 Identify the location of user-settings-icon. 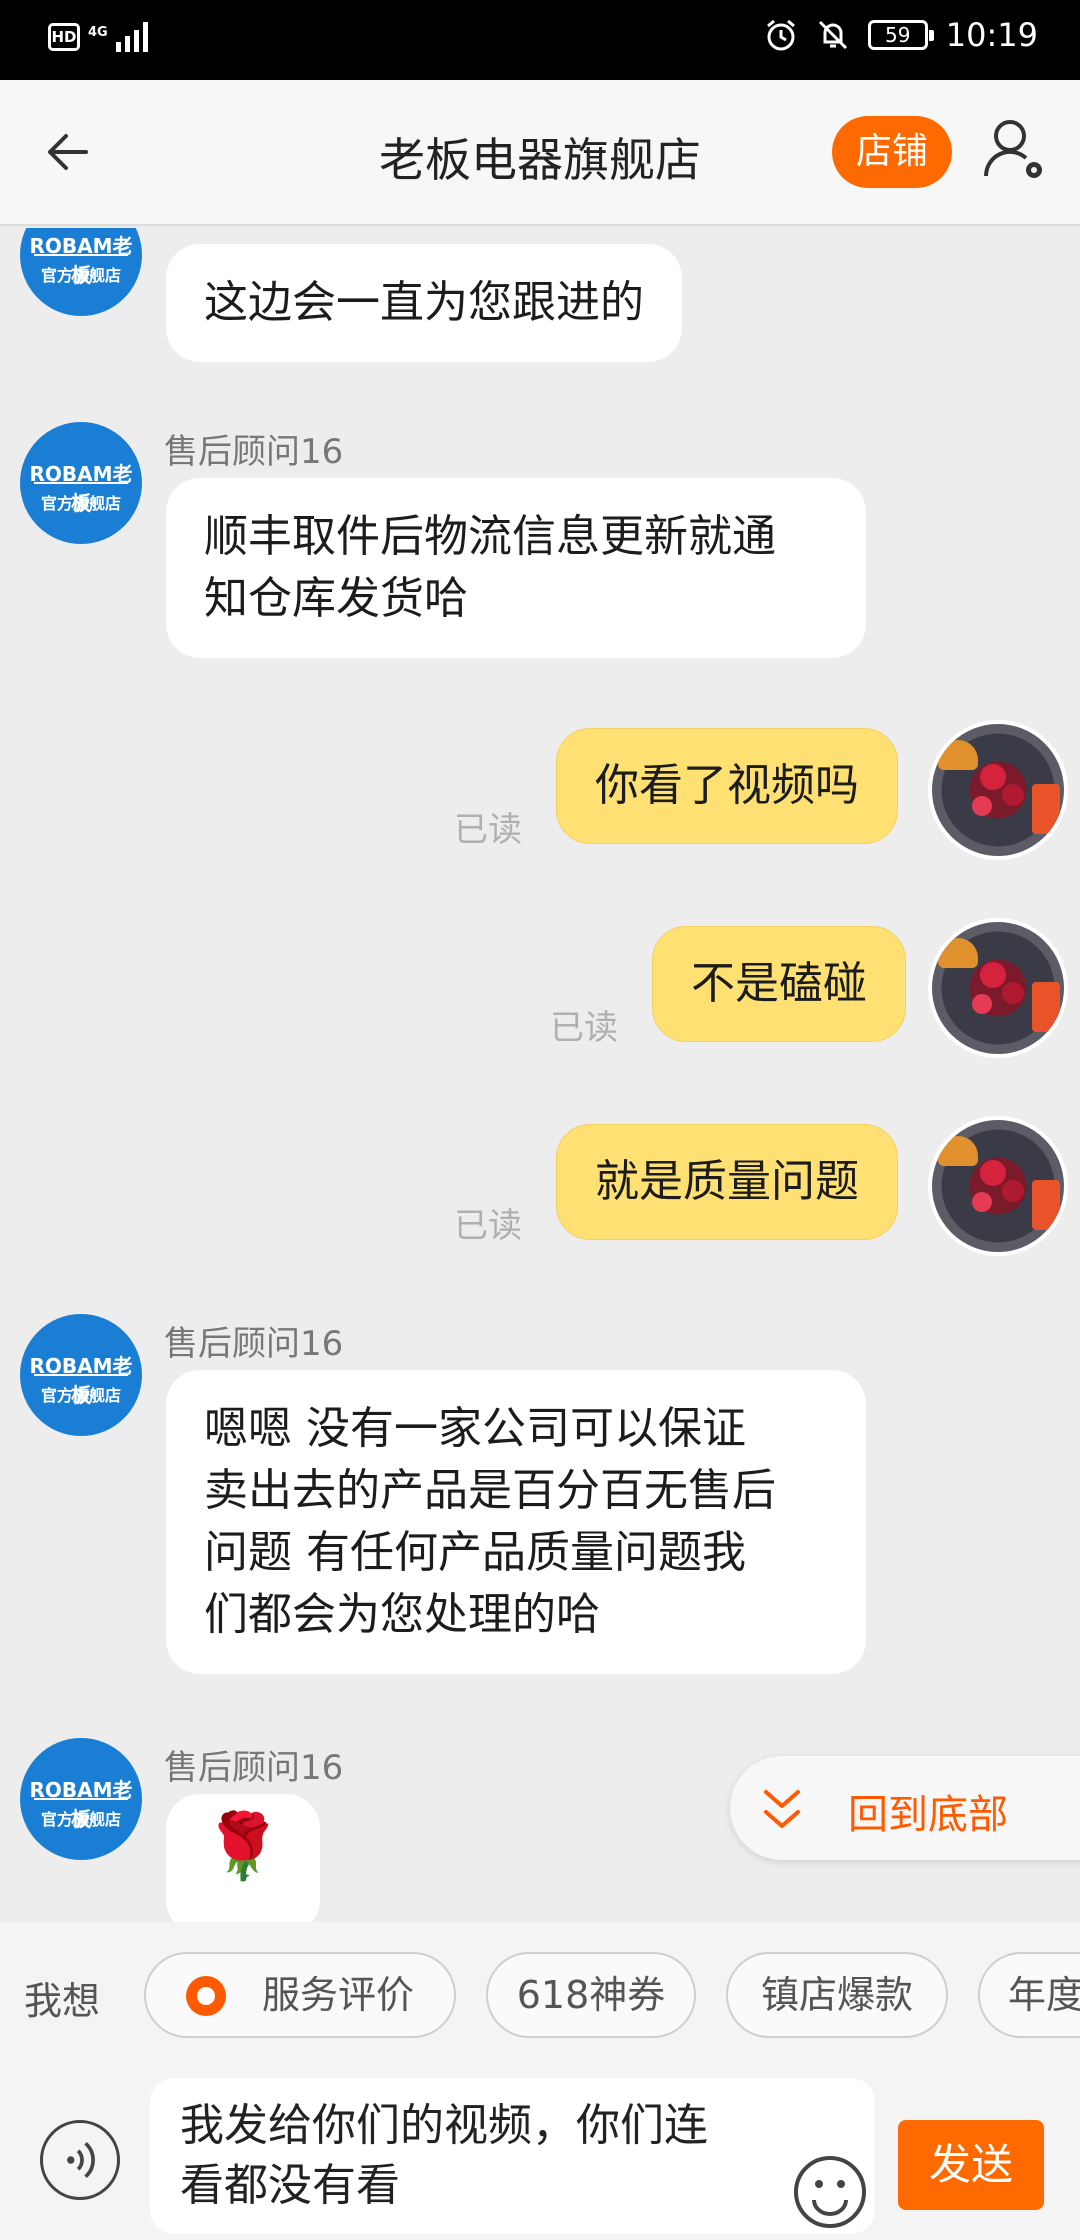
(1015, 151).